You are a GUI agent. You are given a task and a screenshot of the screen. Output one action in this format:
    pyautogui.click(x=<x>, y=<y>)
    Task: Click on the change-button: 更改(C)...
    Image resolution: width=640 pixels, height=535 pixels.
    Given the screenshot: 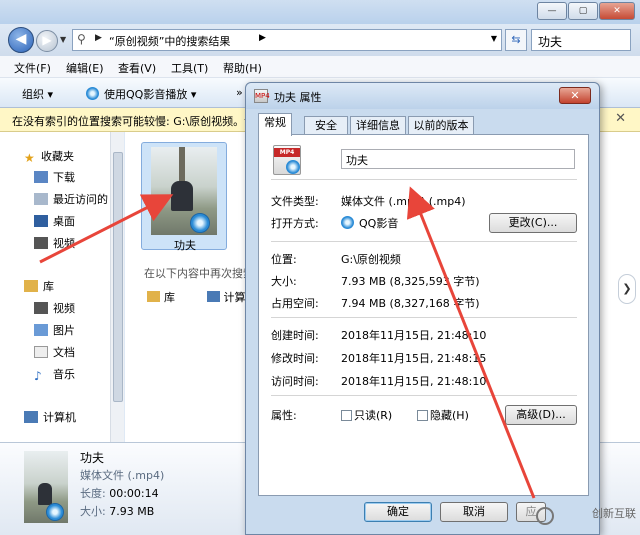 What is the action you would take?
    pyautogui.click(x=533, y=223)
    